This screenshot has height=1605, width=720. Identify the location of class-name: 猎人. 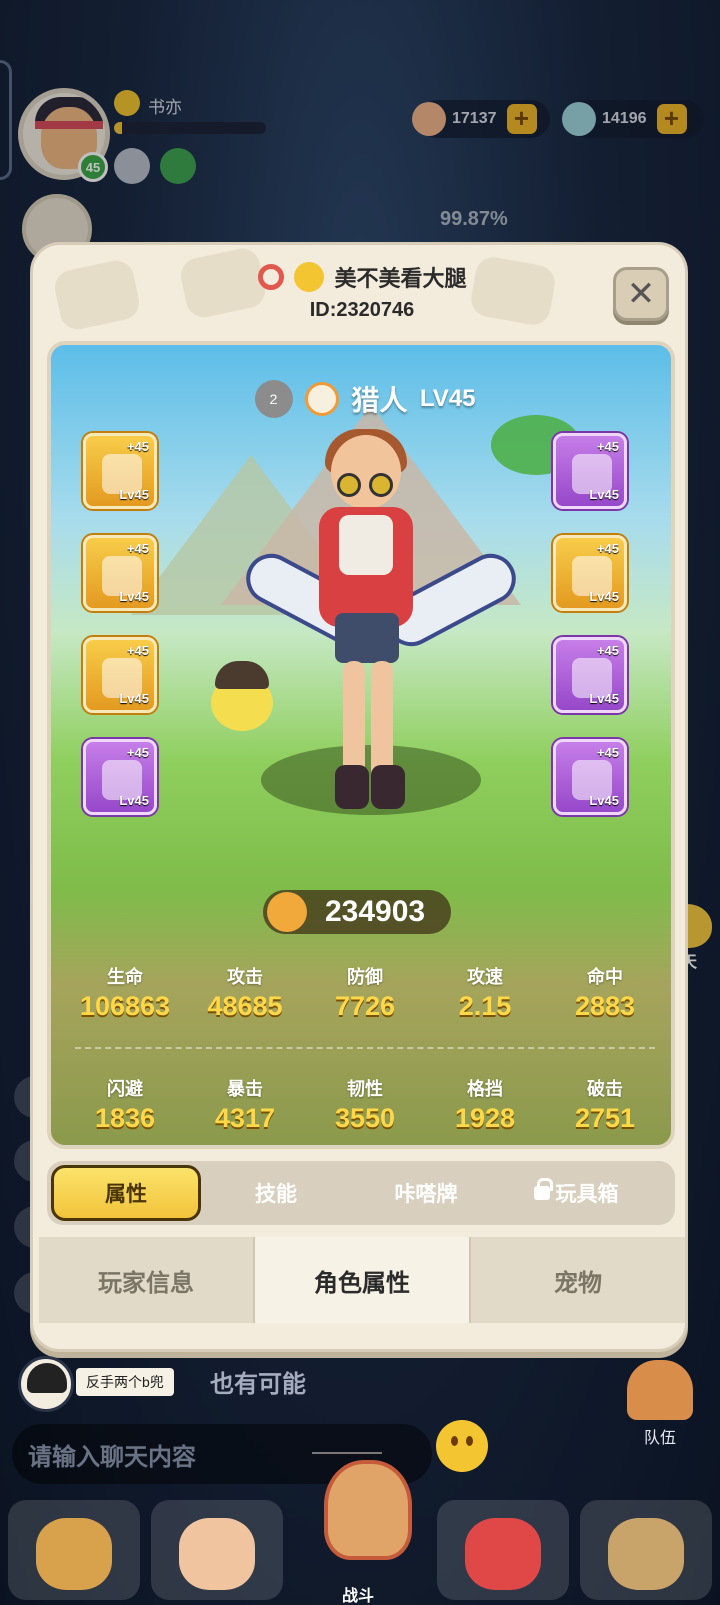
(379, 400).